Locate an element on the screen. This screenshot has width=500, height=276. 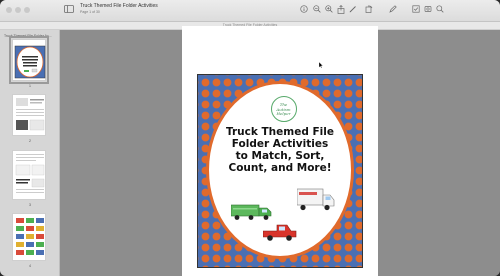
zoom-window-button is located at coordinates (27, 10).